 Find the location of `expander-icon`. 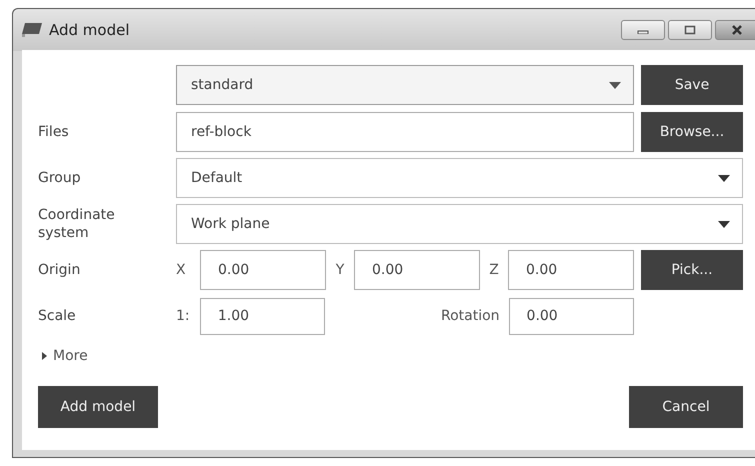

expander-icon is located at coordinates (44, 356).